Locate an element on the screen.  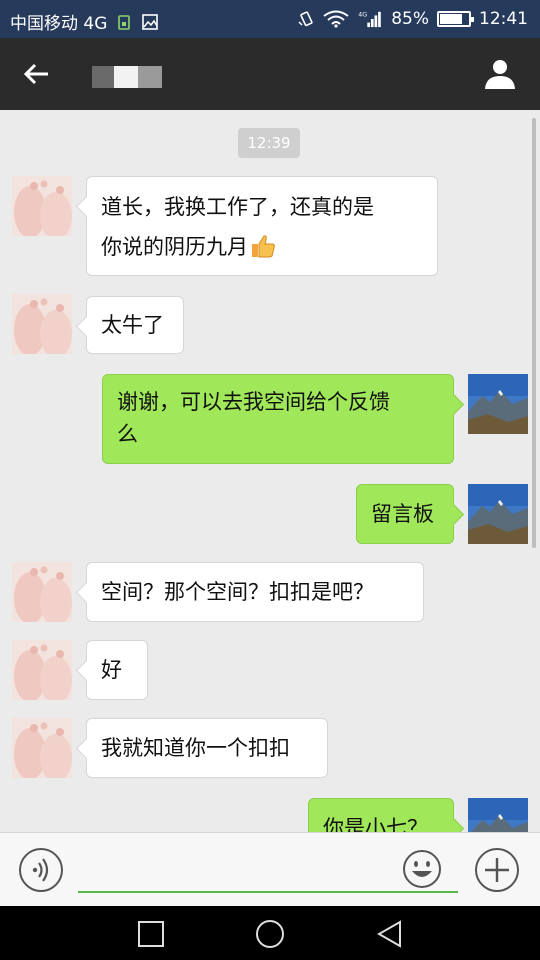
incoming-message: 我就知道你一个扣扣 is located at coordinates (207, 748).